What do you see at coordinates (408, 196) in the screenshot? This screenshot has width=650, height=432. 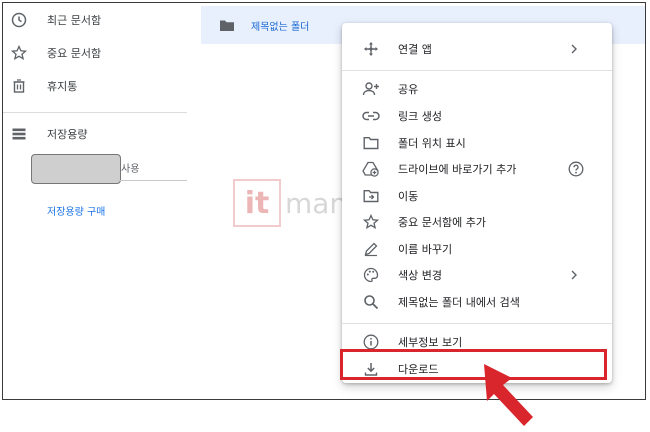 I see `menu-item-label: 이동` at bounding box center [408, 196].